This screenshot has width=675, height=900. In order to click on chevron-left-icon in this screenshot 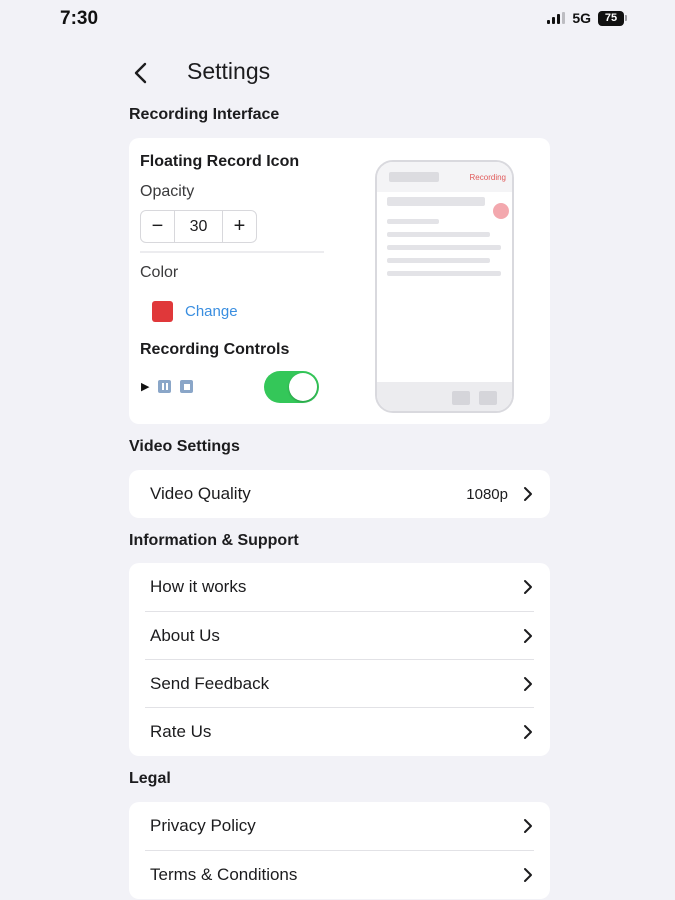, I will do `click(140, 73)`.